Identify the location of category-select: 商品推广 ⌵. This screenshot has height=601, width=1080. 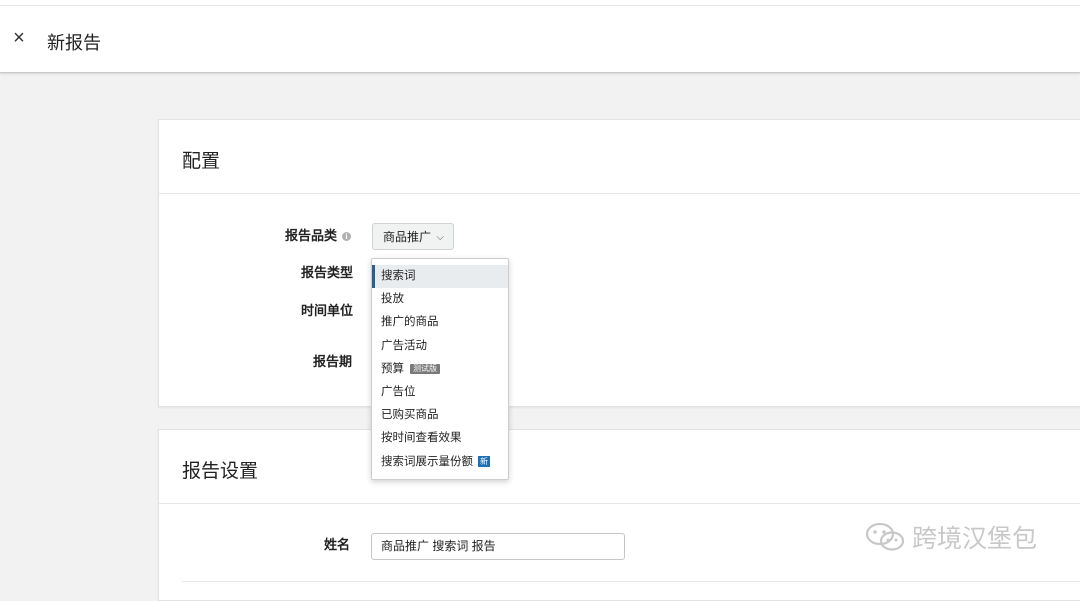
(413, 236).